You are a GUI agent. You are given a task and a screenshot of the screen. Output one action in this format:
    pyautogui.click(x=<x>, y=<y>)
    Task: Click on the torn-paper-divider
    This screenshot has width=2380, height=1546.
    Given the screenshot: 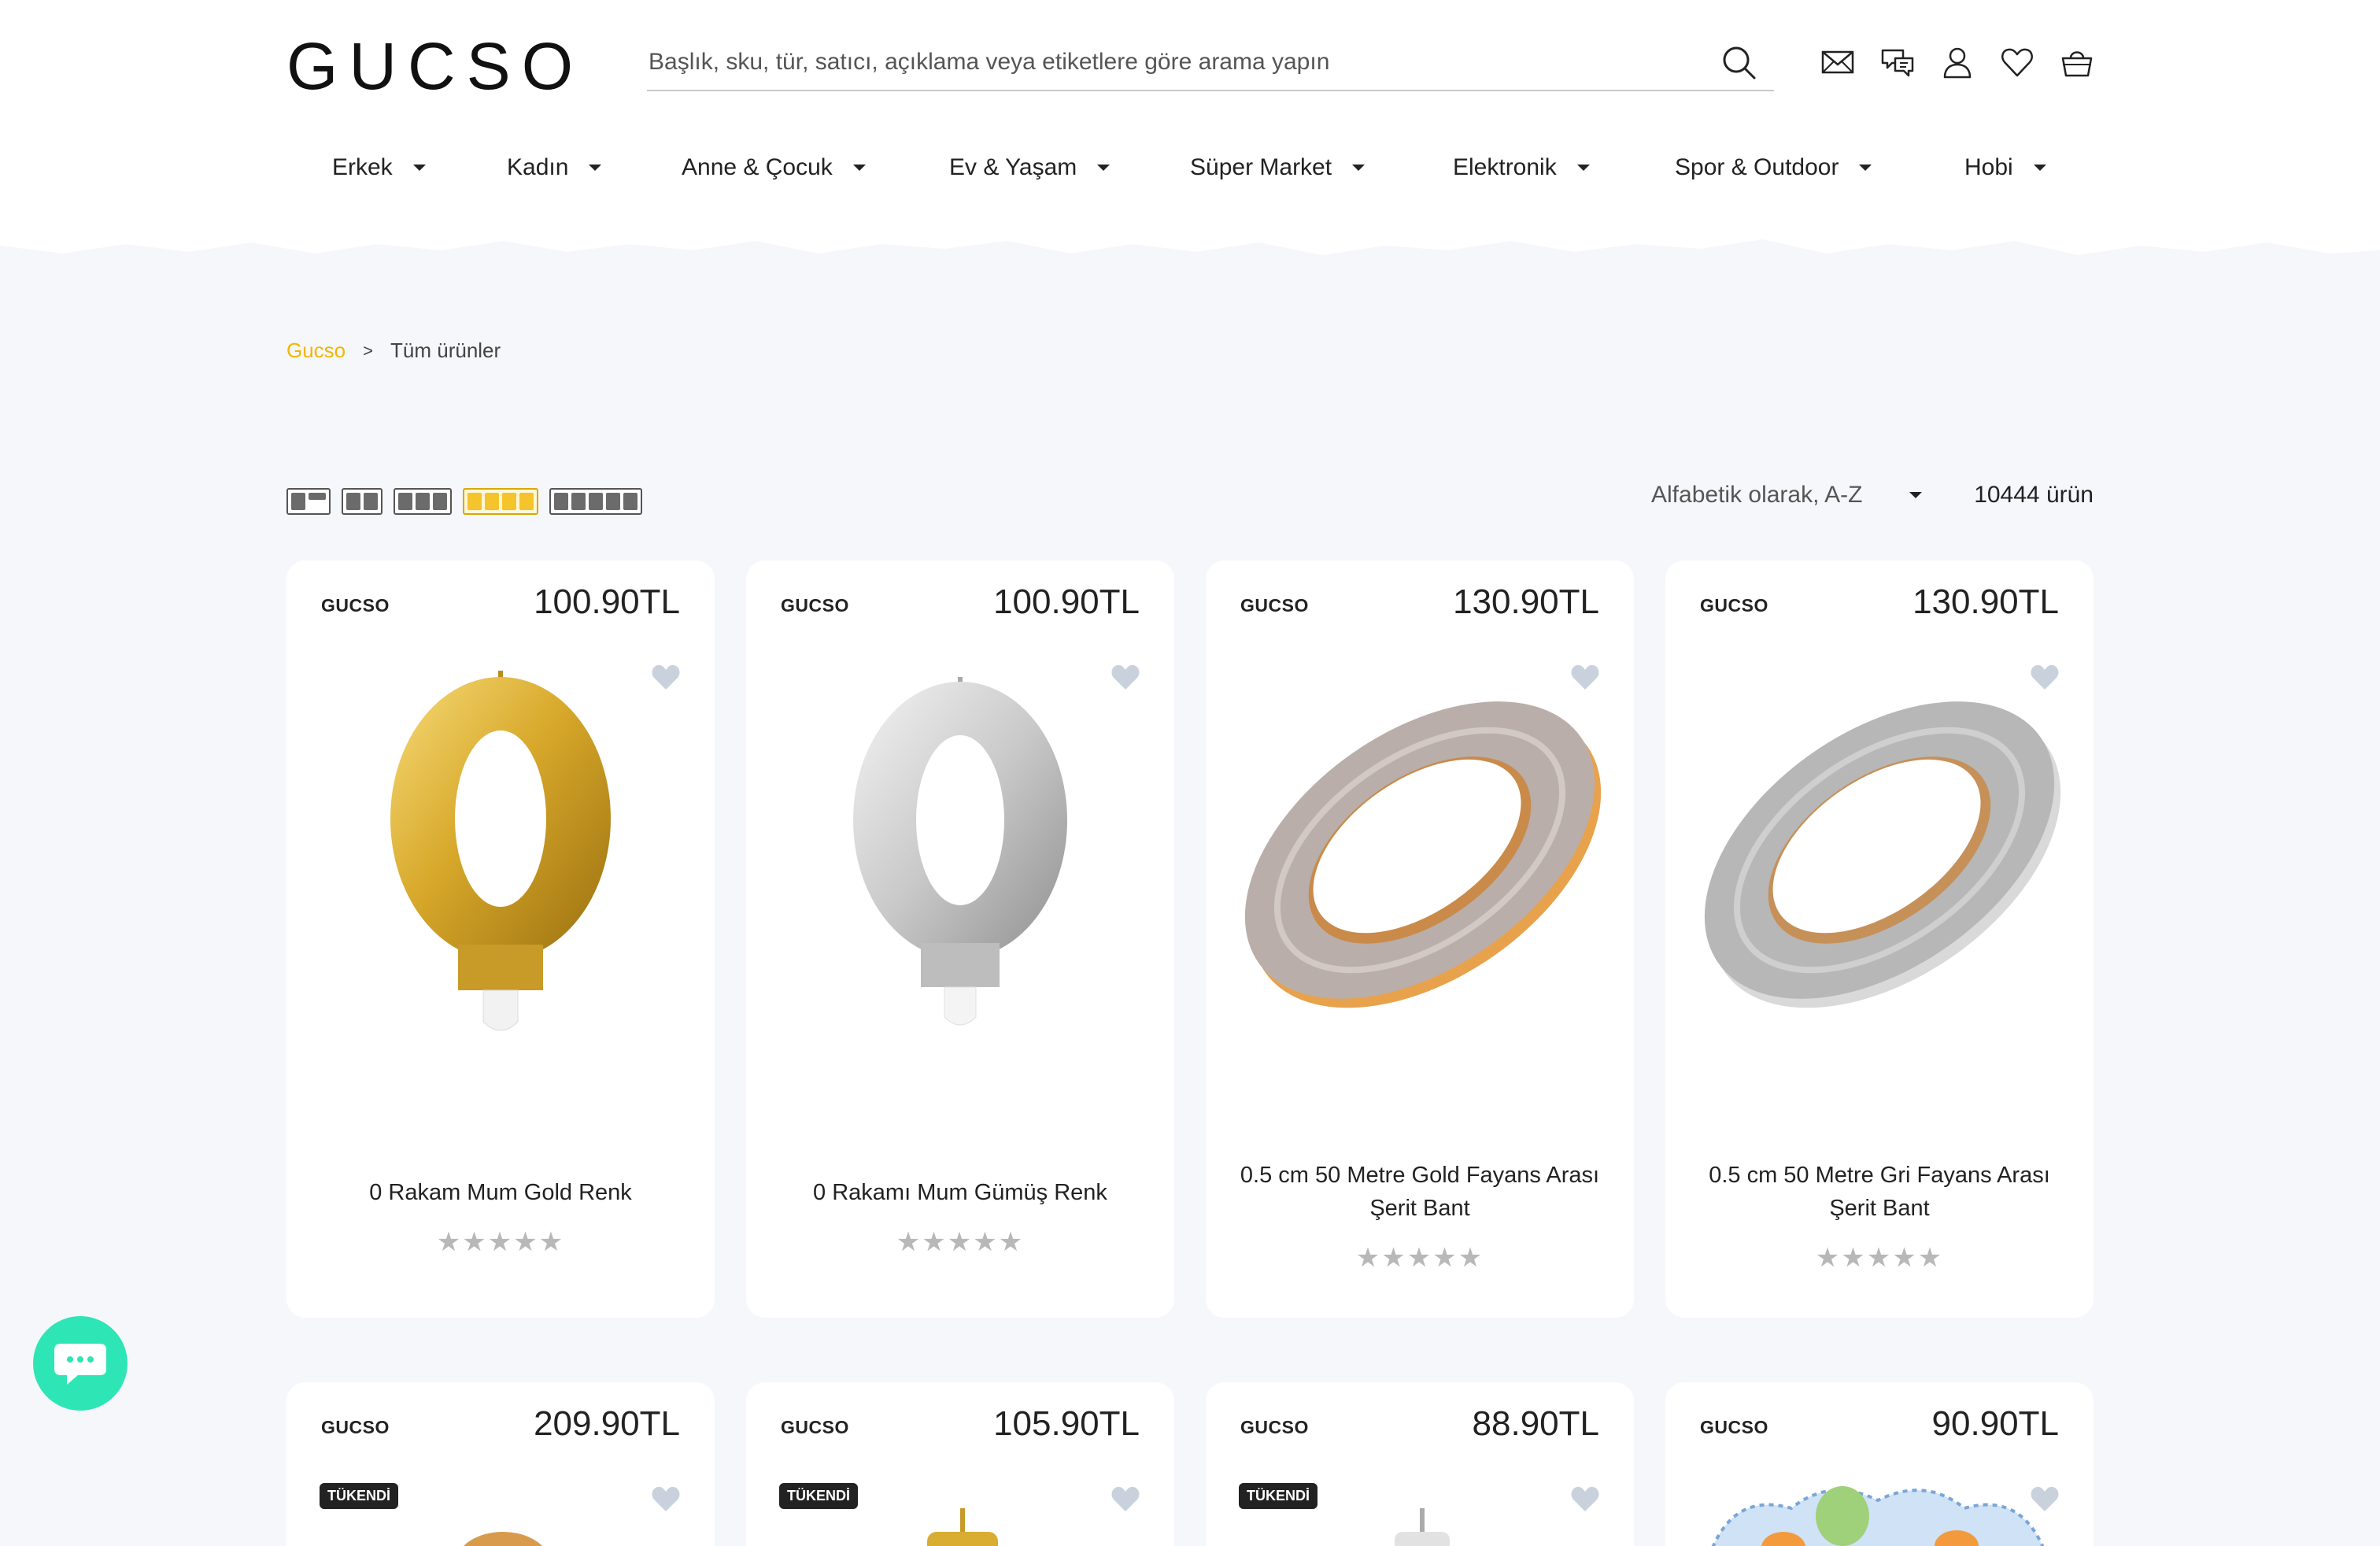 What is the action you would take?
    pyautogui.click(x=1190, y=230)
    